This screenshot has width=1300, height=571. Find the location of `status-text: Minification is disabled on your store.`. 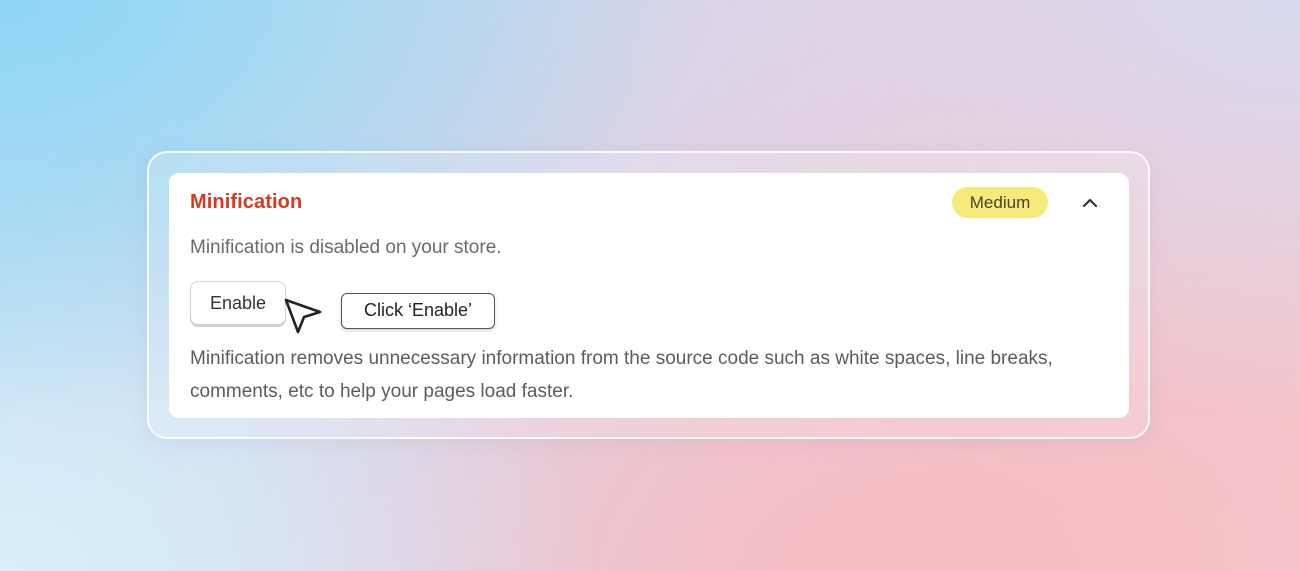

status-text: Minification is disabled on your store. is located at coordinates (346, 247).